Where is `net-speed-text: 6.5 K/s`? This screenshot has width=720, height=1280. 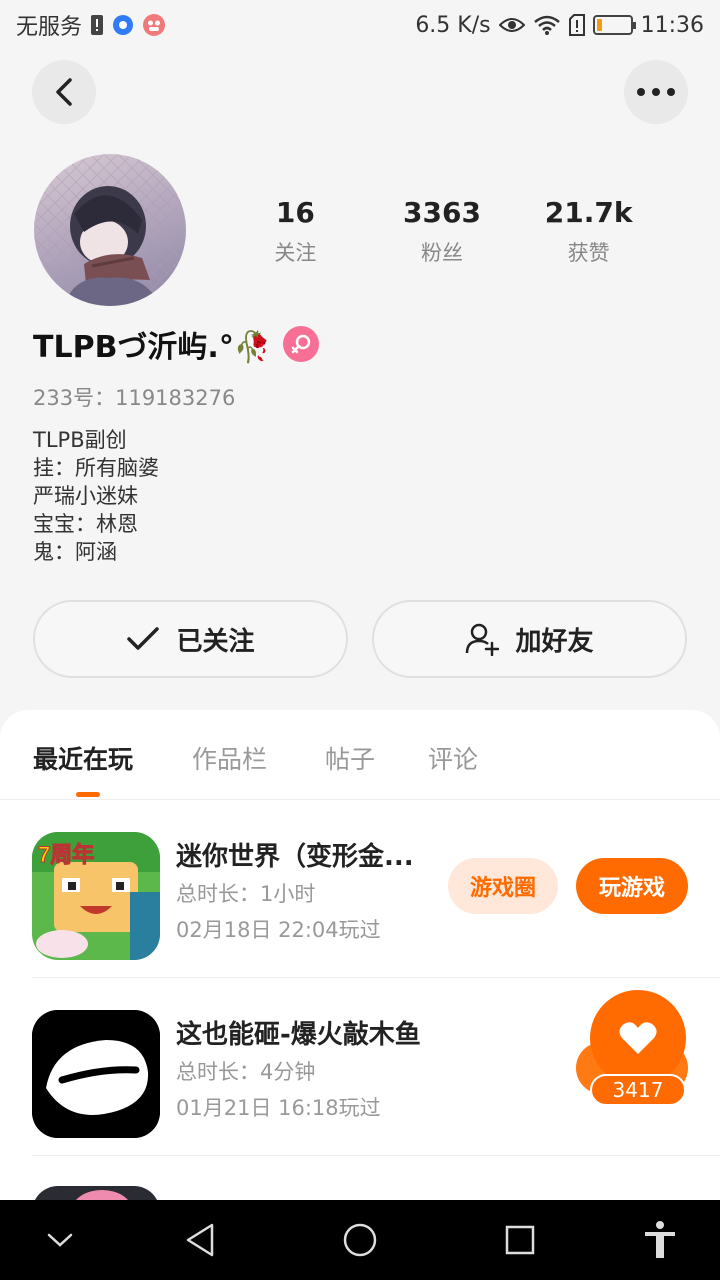
net-speed-text: 6.5 K/s is located at coordinates (453, 25).